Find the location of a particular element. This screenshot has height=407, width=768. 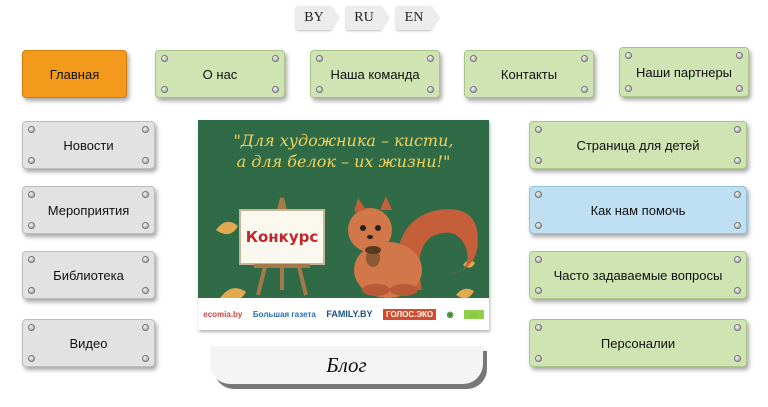

nav-partners: Наши партнеры is located at coordinates (684, 72).